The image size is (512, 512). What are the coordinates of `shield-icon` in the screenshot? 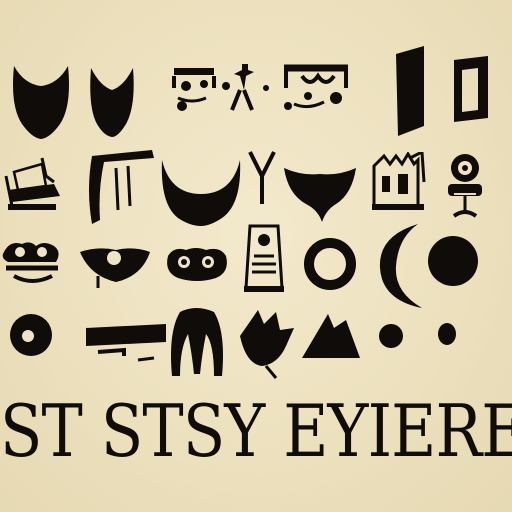 It's located at (320, 194).